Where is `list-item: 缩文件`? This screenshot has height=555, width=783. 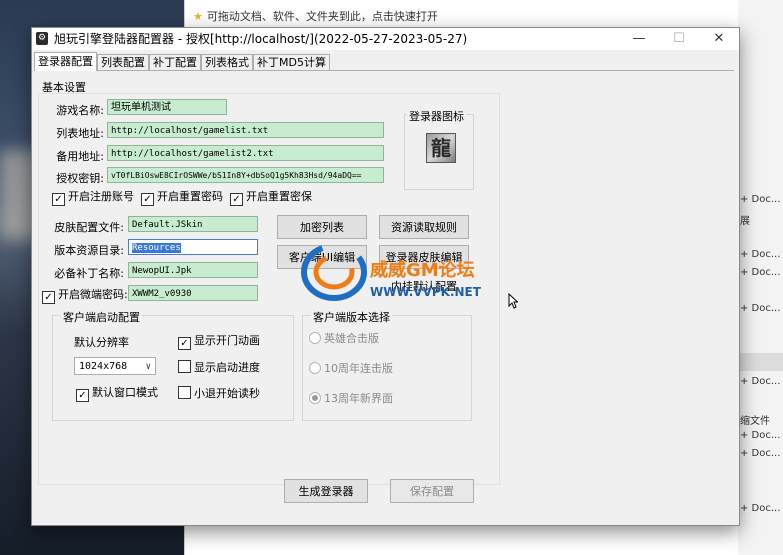
list-item: 缩文件 is located at coordinates (755, 421).